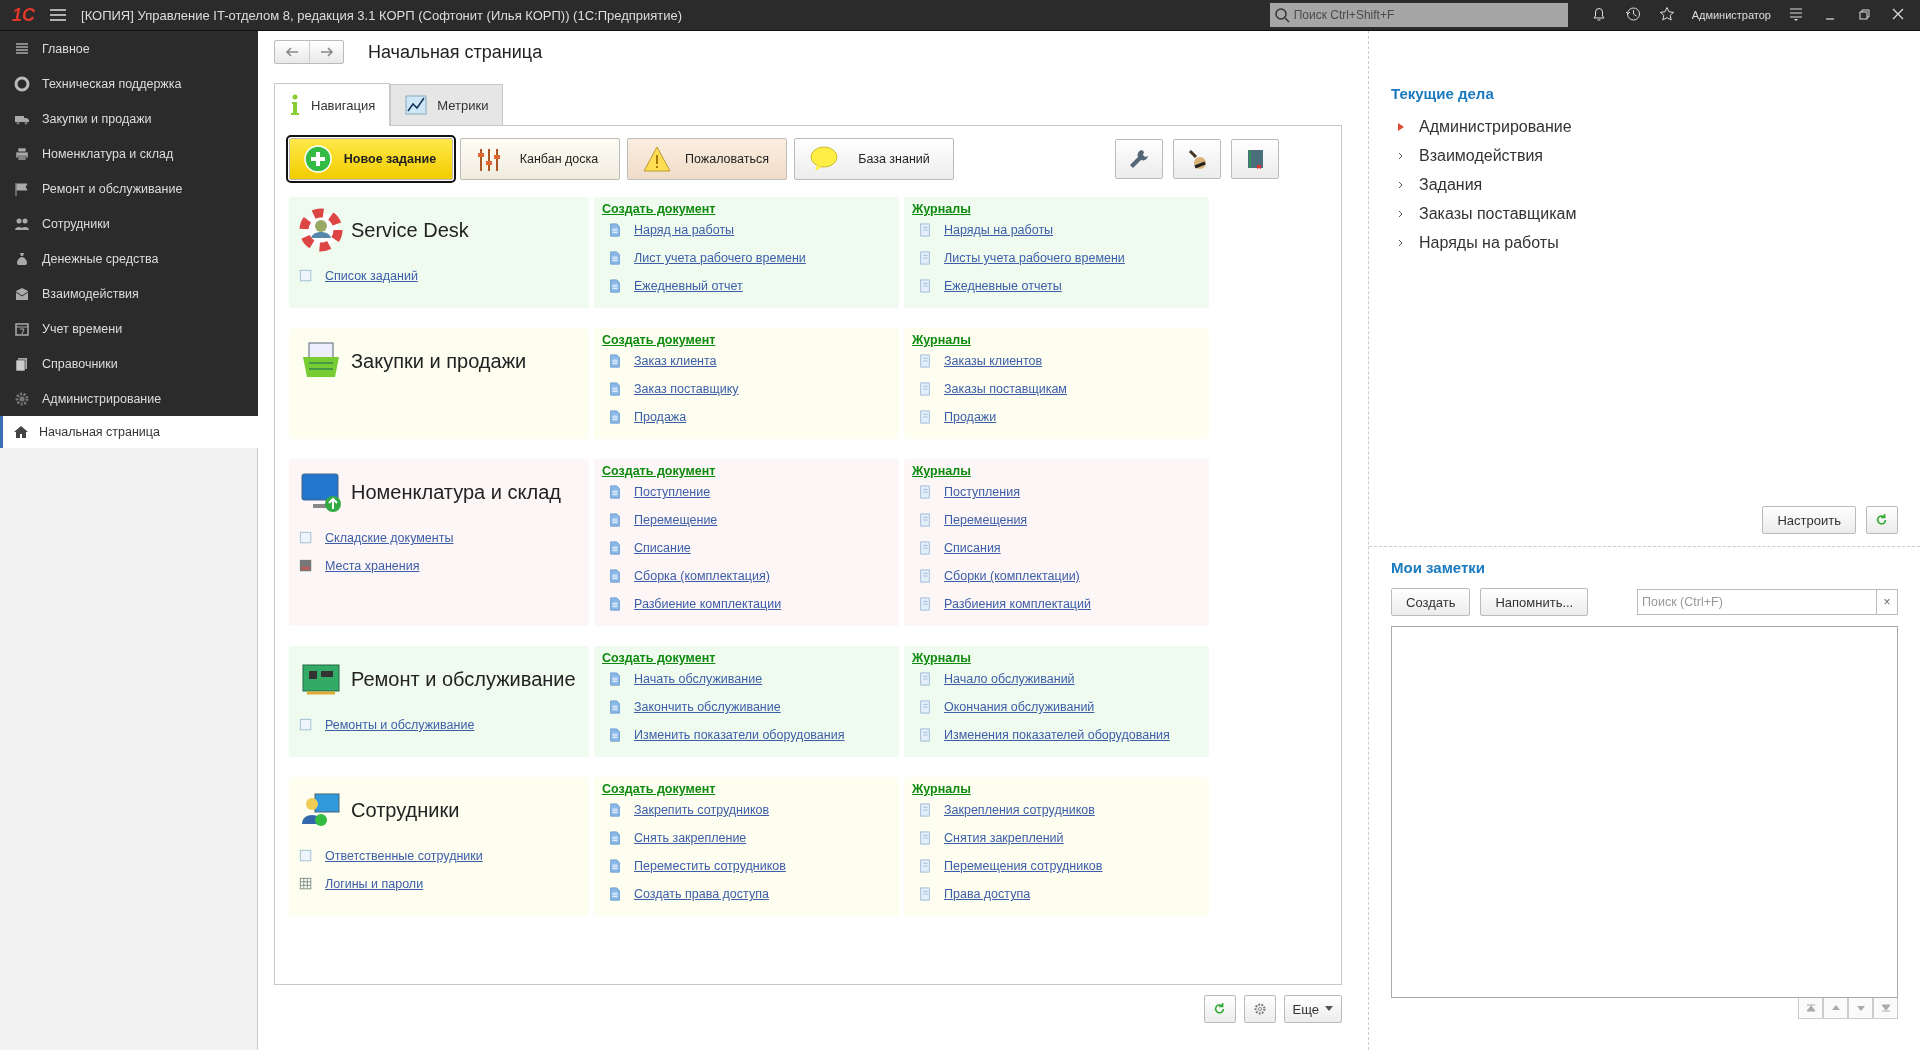 Image resolution: width=1920 pixels, height=1050 pixels. Describe the element at coordinates (129, 223) in the screenshot. I see `sidebar-item: Сотрудники` at that location.